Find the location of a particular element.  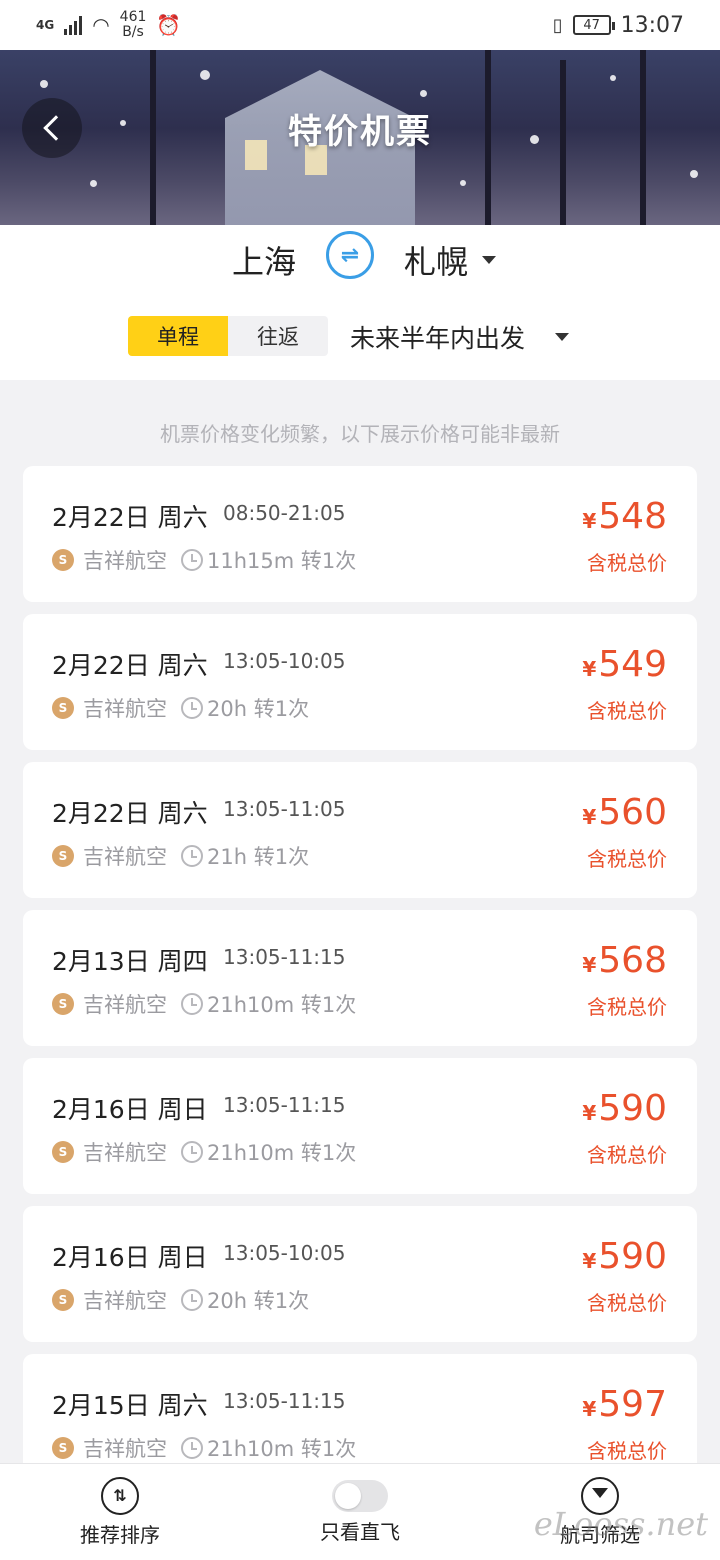

page-title: 特价机票 is located at coordinates (360, 132).